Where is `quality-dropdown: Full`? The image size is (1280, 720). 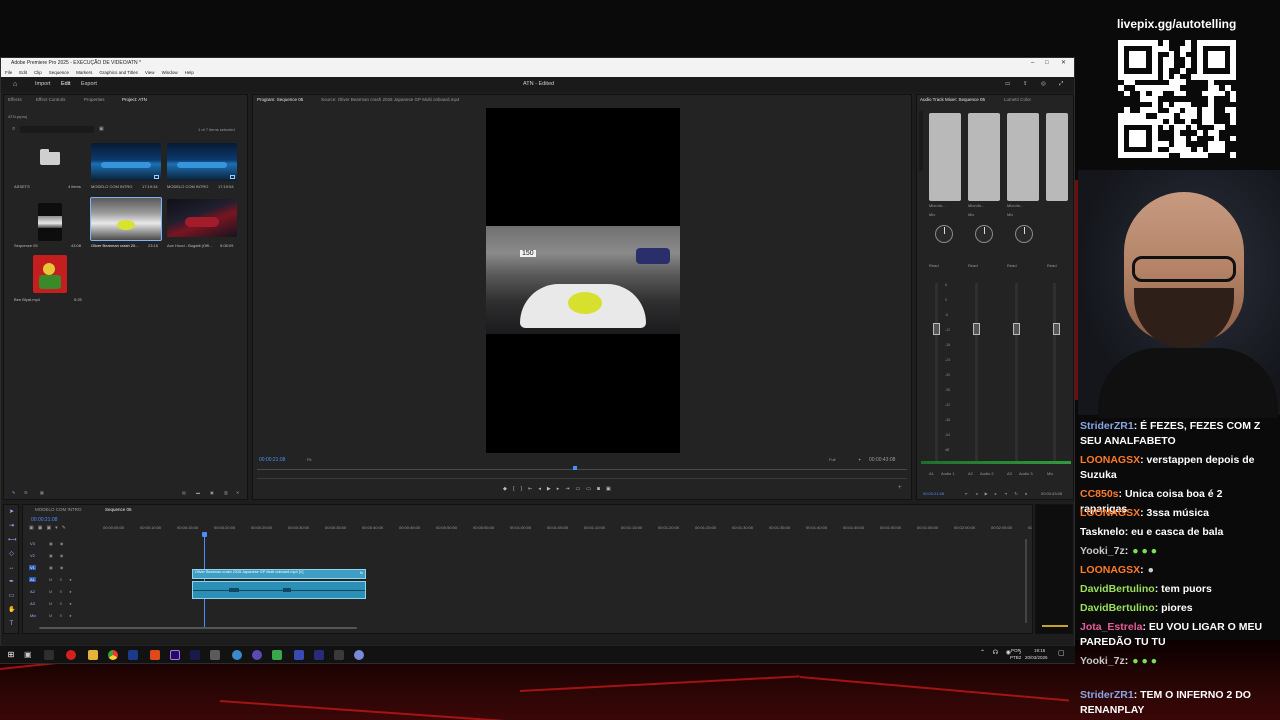 quality-dropdown: Full is located at coordinates (832, 459).